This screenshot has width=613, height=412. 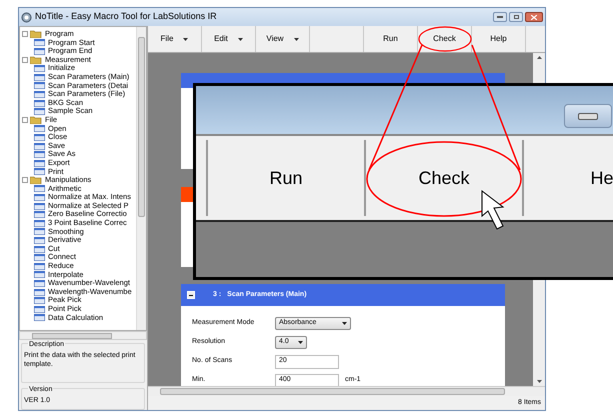 What do you see at coordinates (275, 39) in the screenshot?
I see `menu-button: View` at bounding box center [275, 39].